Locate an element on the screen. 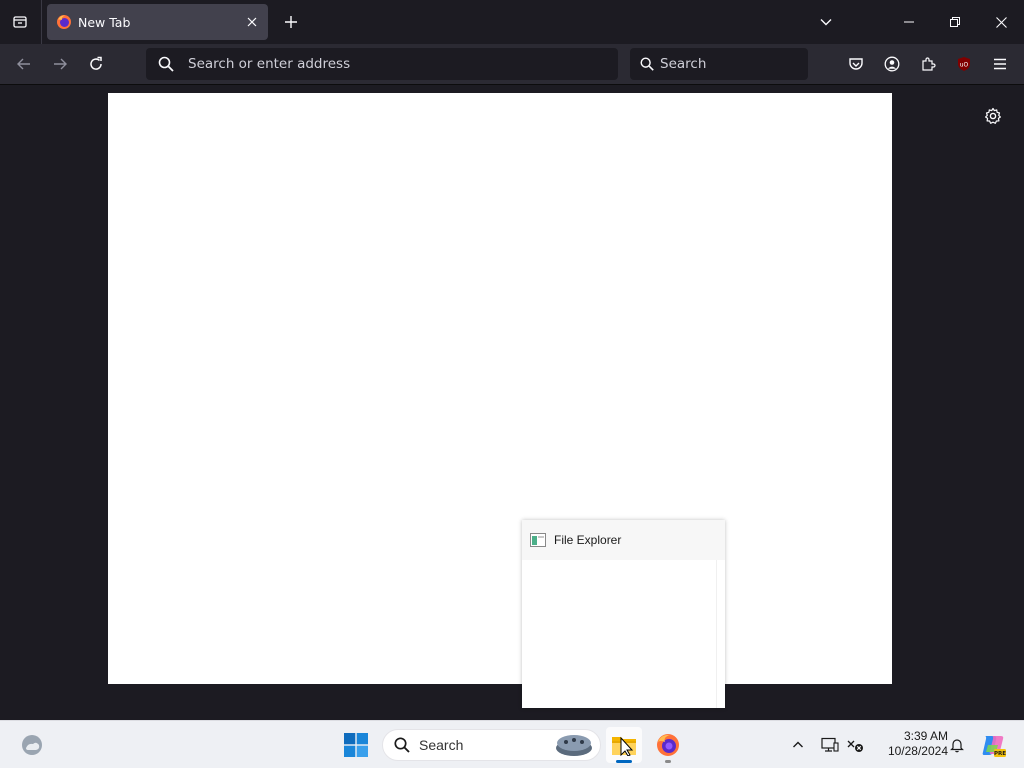 Image resolution: width=1024 pixels, height=768 pixels. clock: 3:39 AM 10/28/2024 is located at coordinates (910, 745).